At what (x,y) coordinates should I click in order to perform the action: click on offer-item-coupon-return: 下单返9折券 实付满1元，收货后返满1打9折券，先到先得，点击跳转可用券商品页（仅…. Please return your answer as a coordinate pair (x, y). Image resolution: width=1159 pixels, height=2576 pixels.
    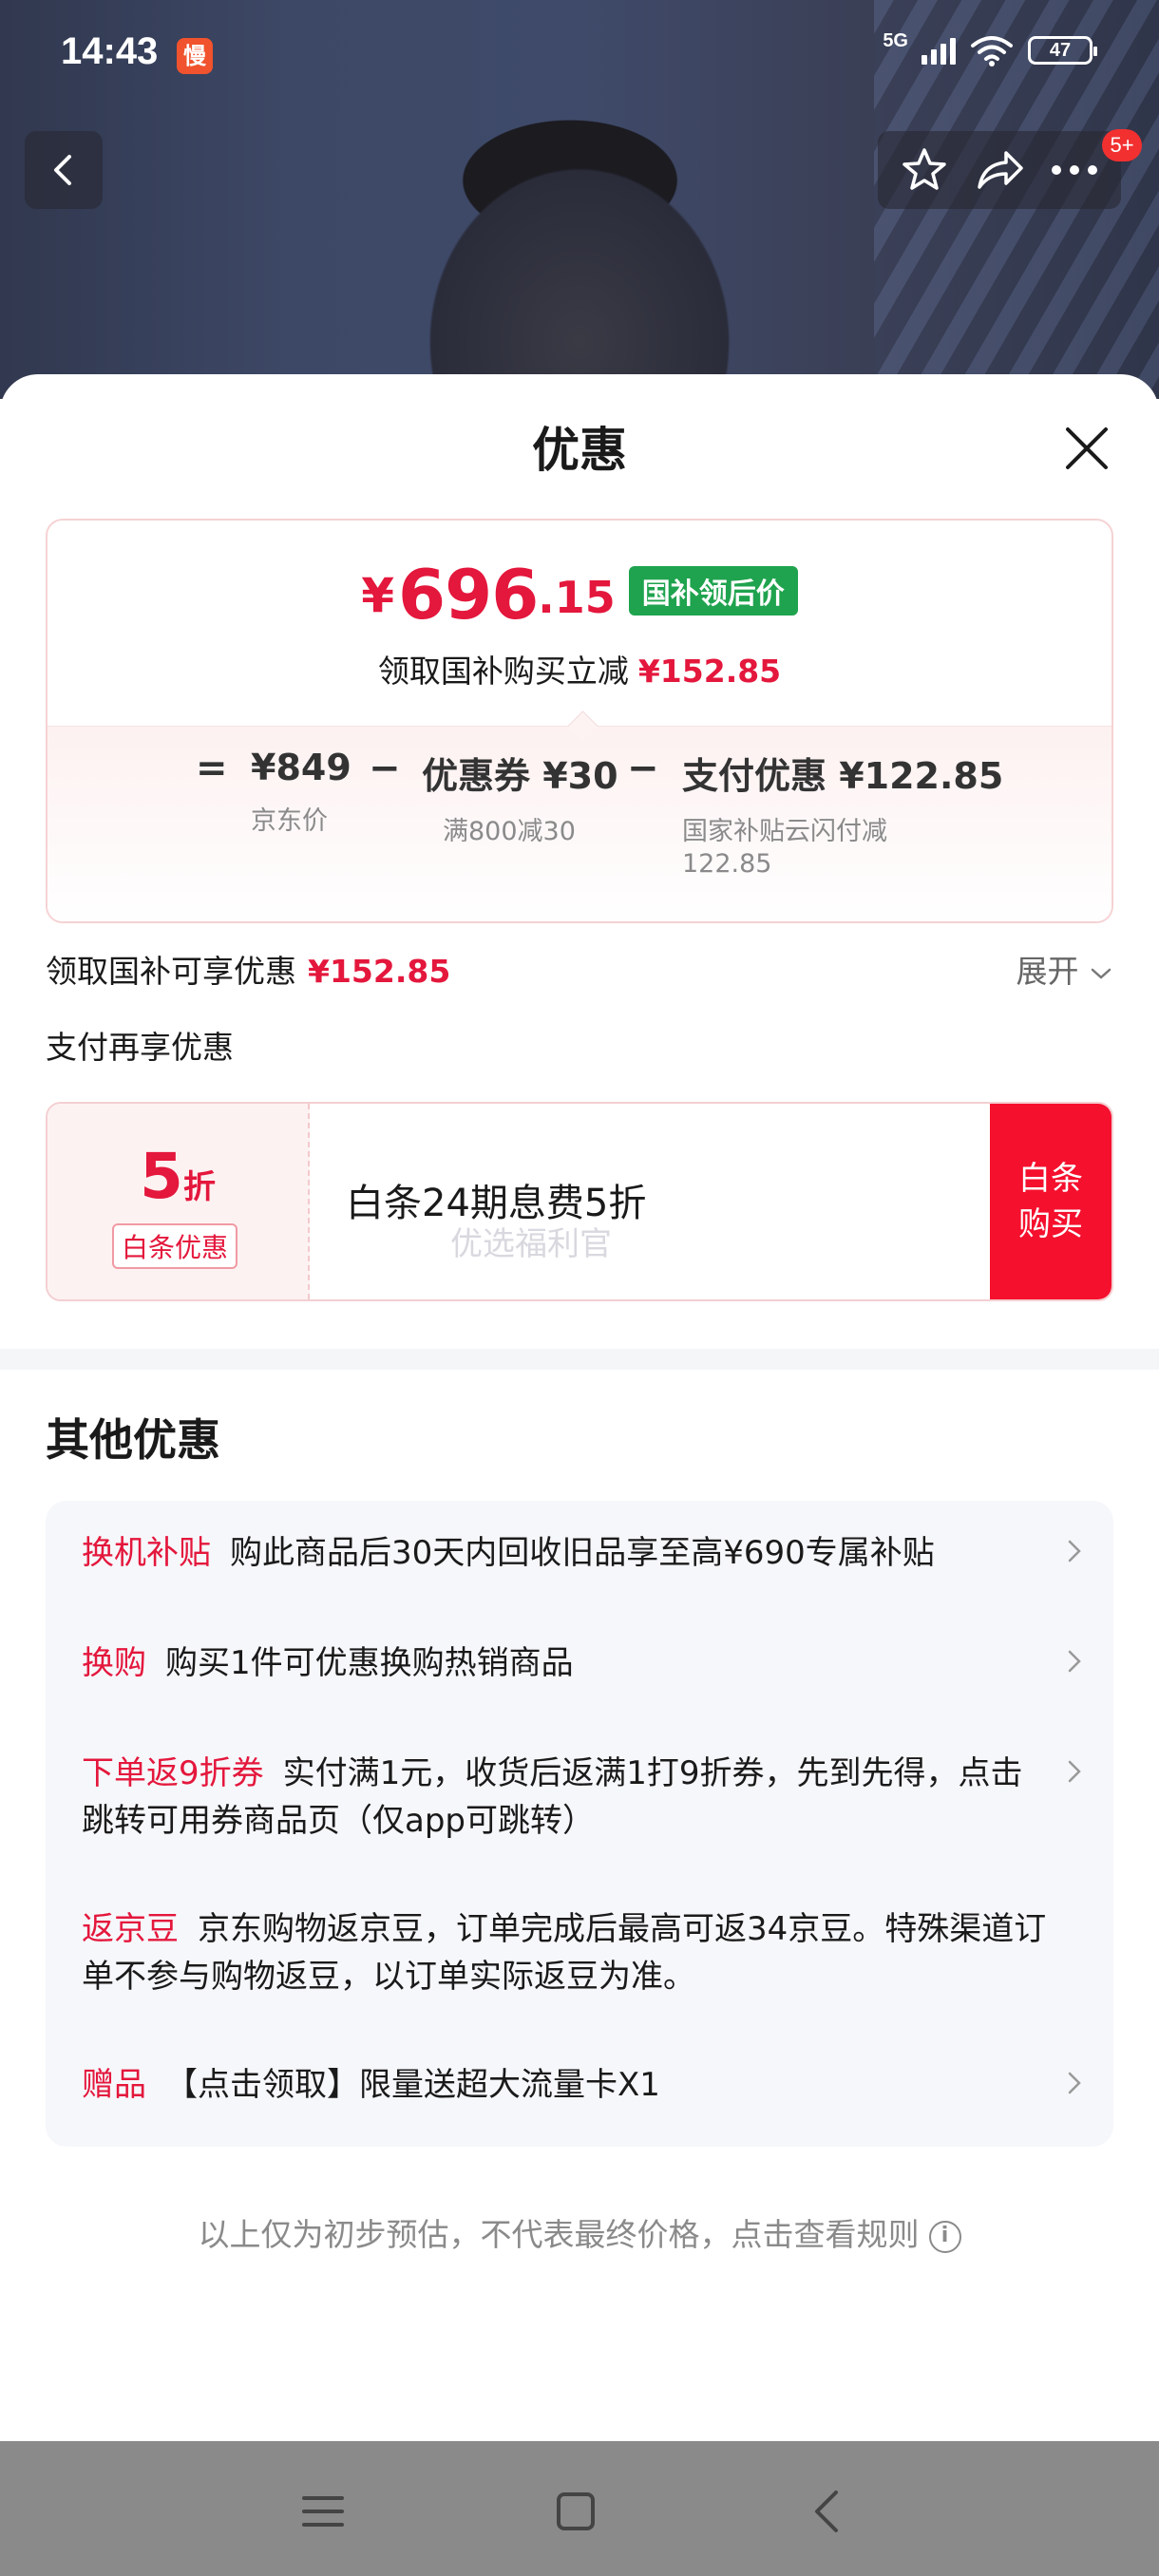
    Looking at the image, I should click on (581, 1797).